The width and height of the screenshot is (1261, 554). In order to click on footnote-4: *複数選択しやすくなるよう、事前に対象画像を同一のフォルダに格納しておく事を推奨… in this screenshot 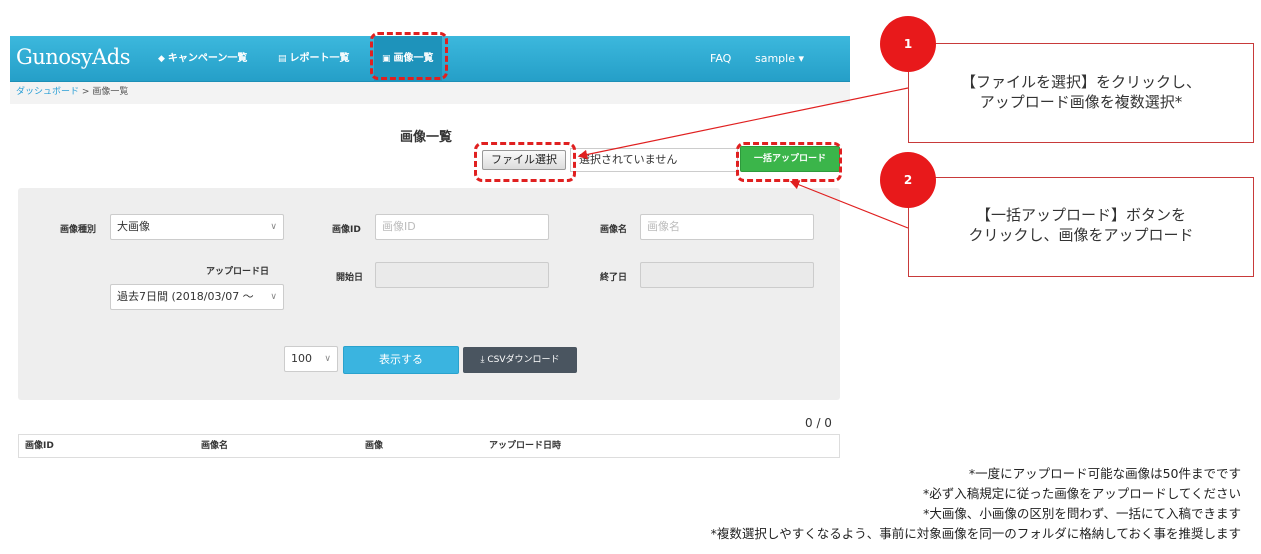, I will do `click(975, 533)`.